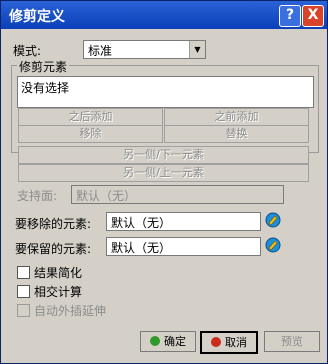 The width and height of the screenshot is (328, 364). I want to click on preview-button: 预览, so click(292, 341).